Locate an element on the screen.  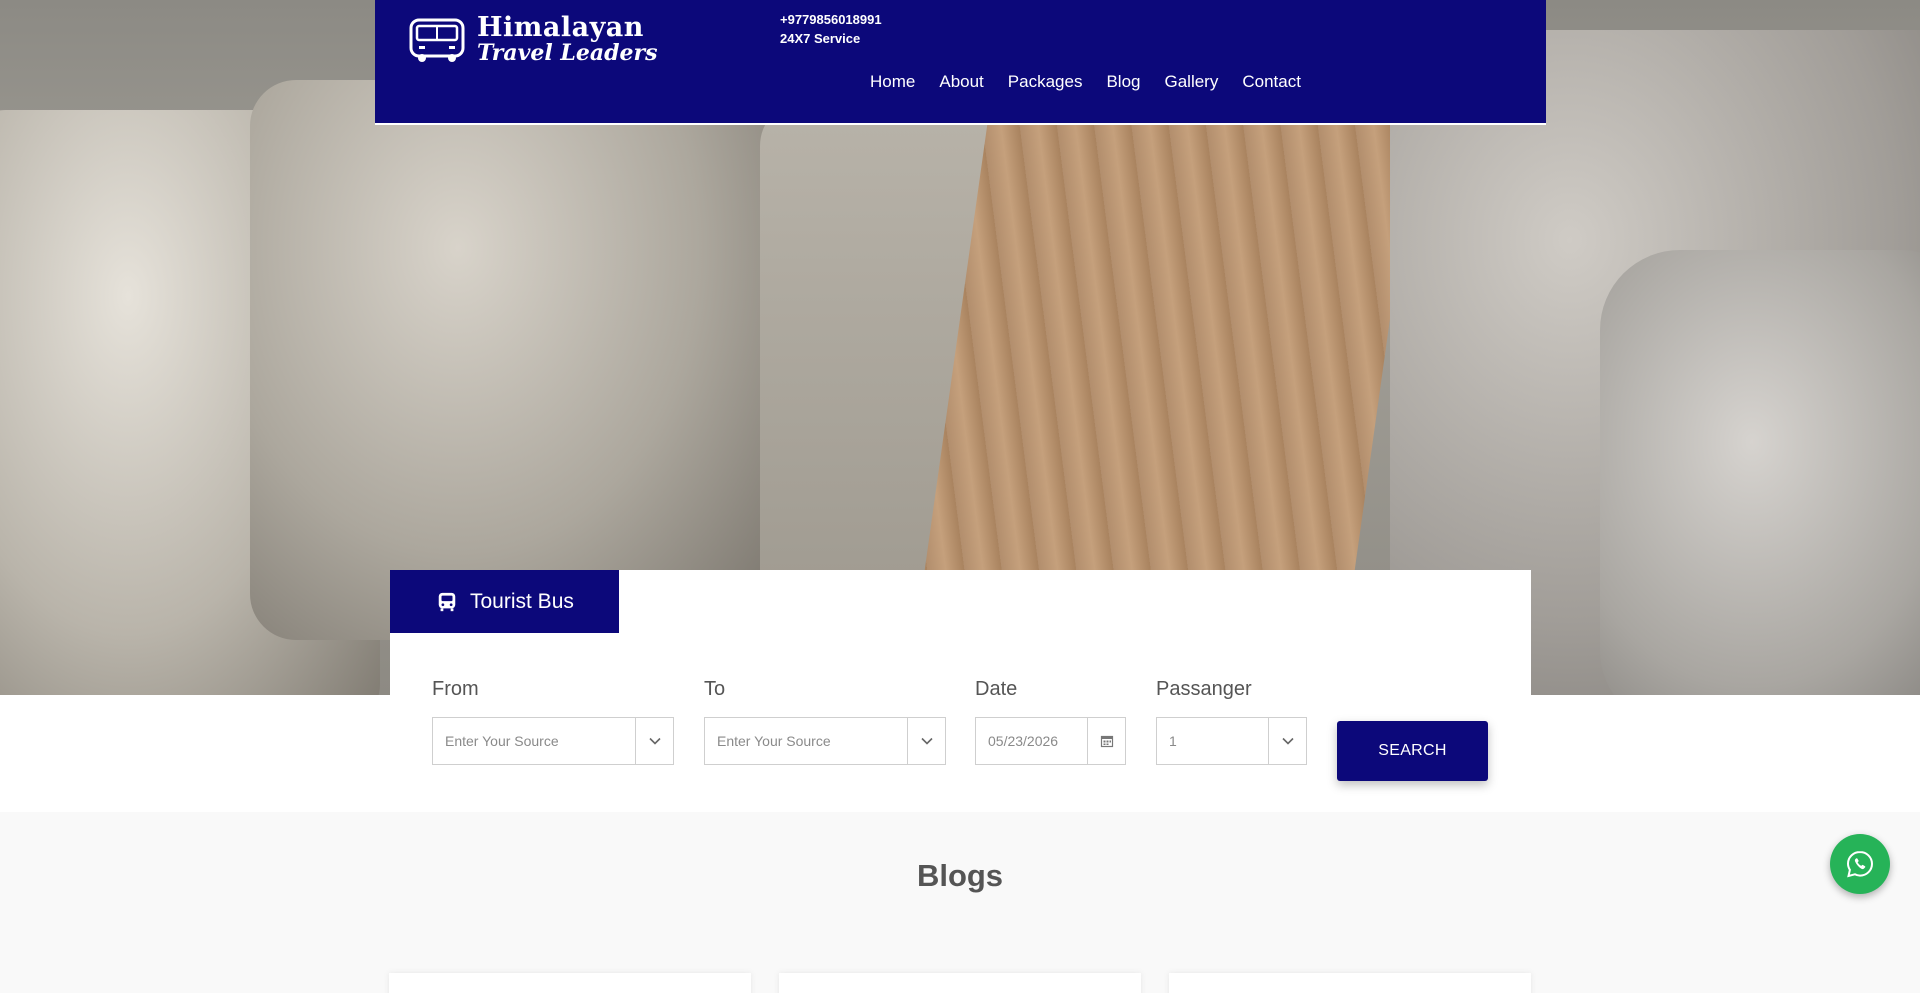
nav-packages: Packages is located at coordinates (1045, 82).